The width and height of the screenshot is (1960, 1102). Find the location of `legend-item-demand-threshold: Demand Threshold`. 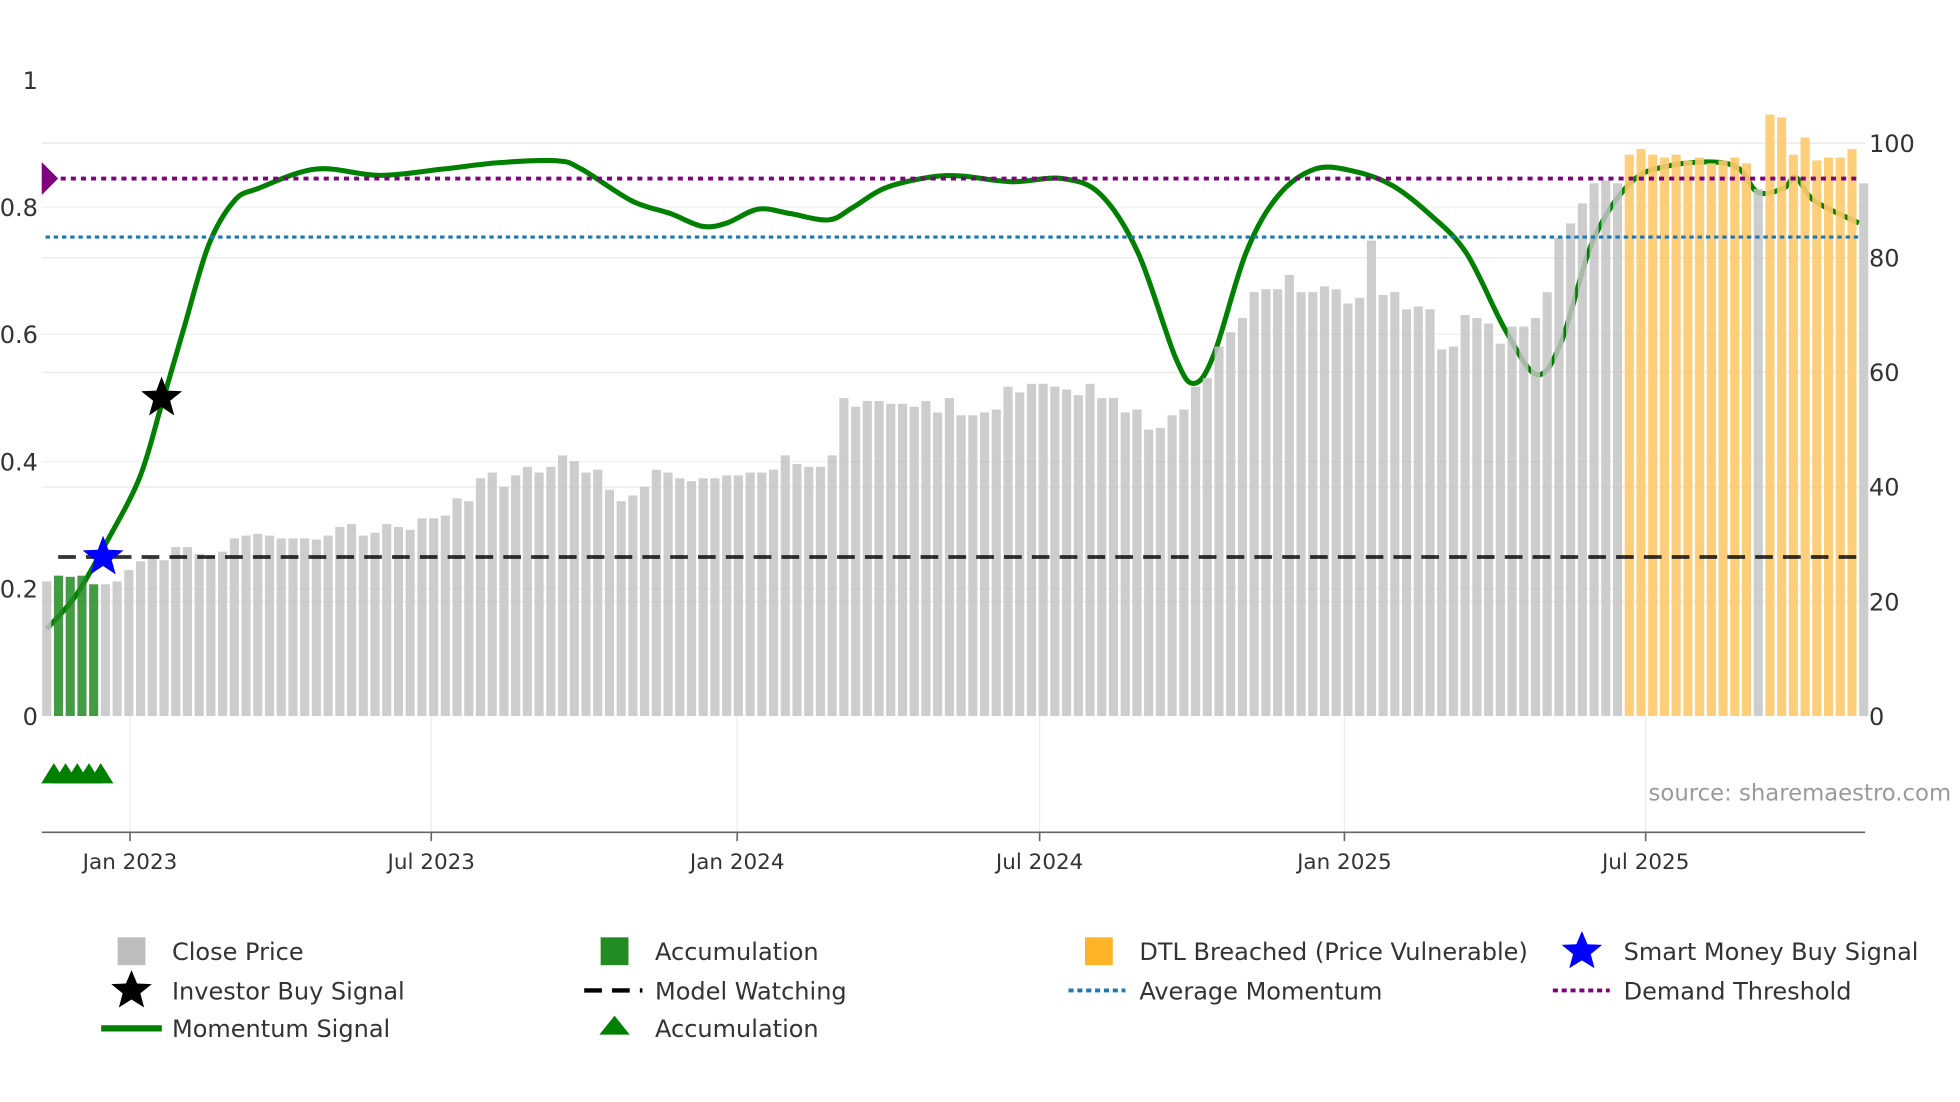

legend-item-demand-threshold: Demand Threshold is located at coordinates (1702, 991).